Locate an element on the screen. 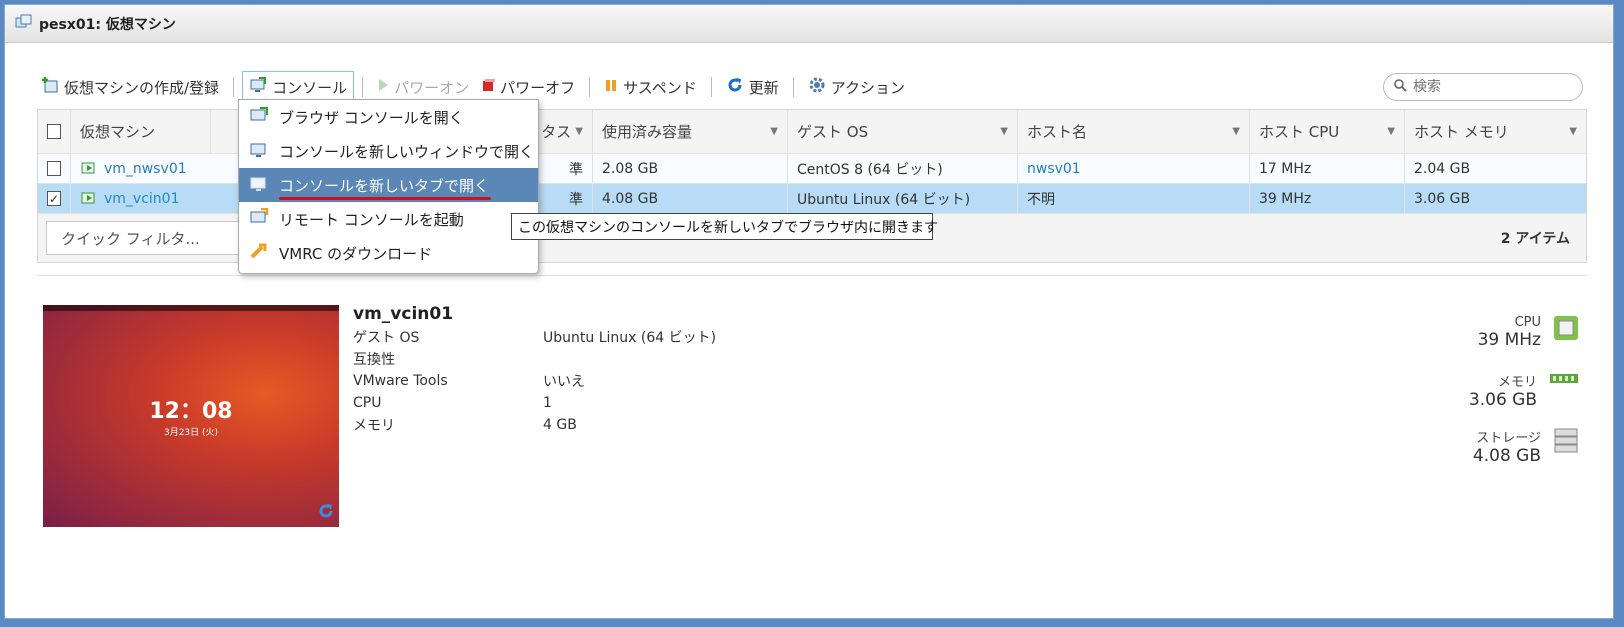 The image size is (1624, 627). column-label: 使用済み容量 is located at coordinates (647, 132).